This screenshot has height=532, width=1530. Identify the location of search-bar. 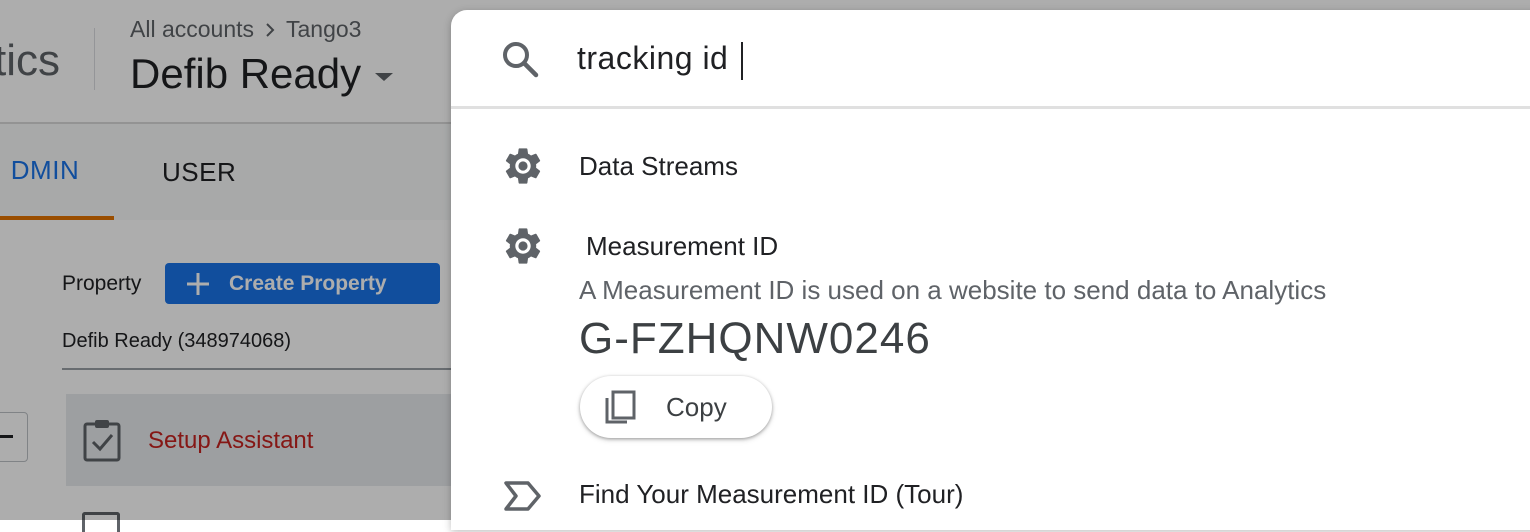
(990, 59).